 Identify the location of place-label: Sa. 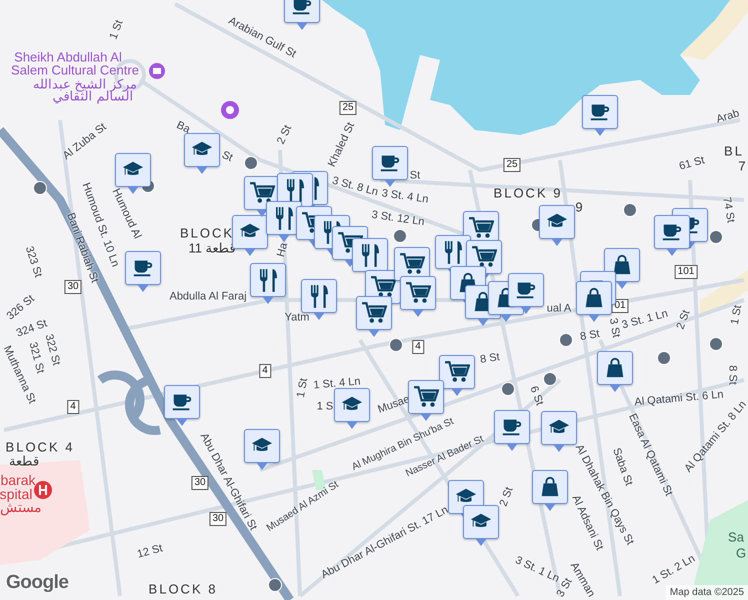
(736, 537).